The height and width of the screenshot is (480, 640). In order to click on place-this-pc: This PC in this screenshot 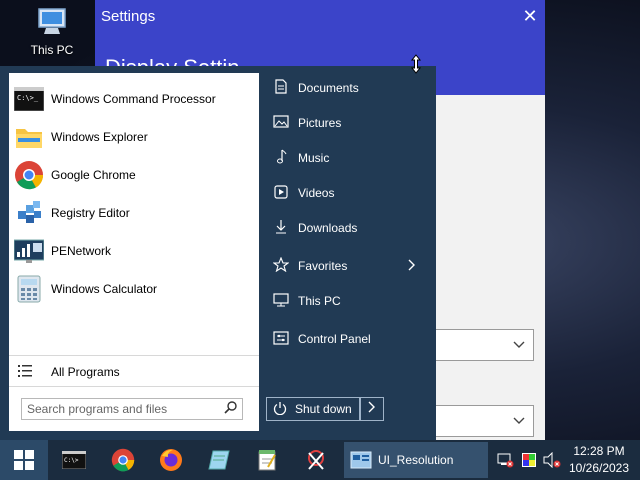, I will do `click(346, 301)`.